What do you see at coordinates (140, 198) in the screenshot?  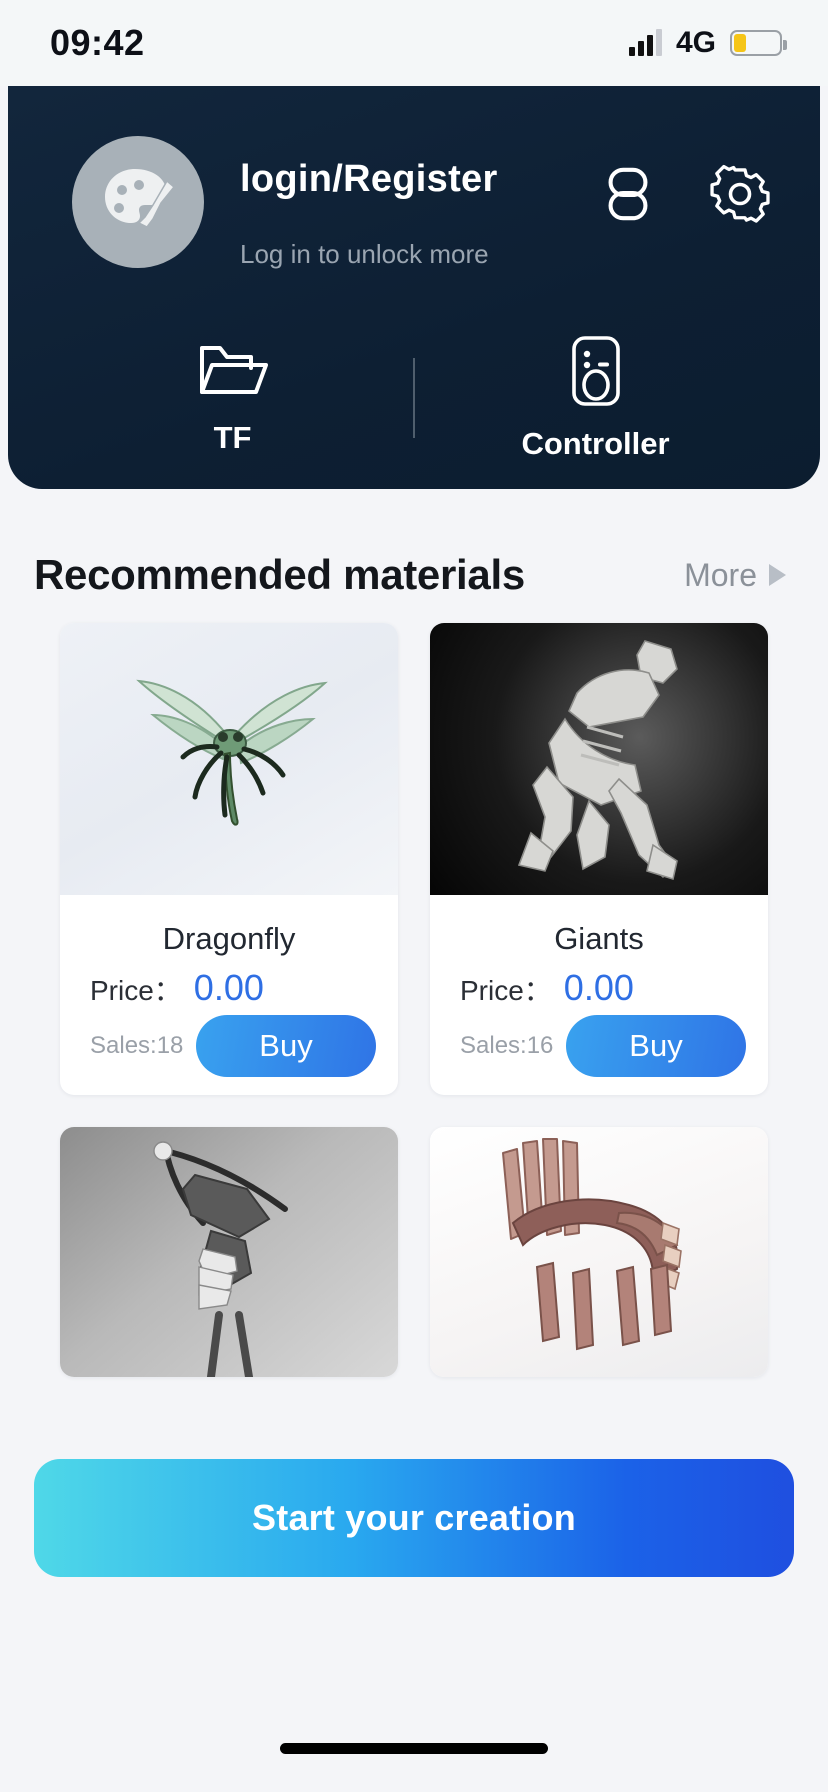 I see `palette-brush-avatar-icon` at bounding box center [140, 198].